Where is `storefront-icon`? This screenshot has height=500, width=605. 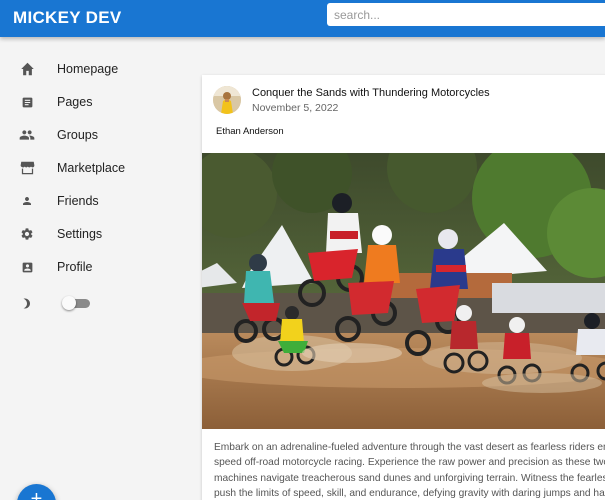 storefront-icon is located at coordinates (27, 168).